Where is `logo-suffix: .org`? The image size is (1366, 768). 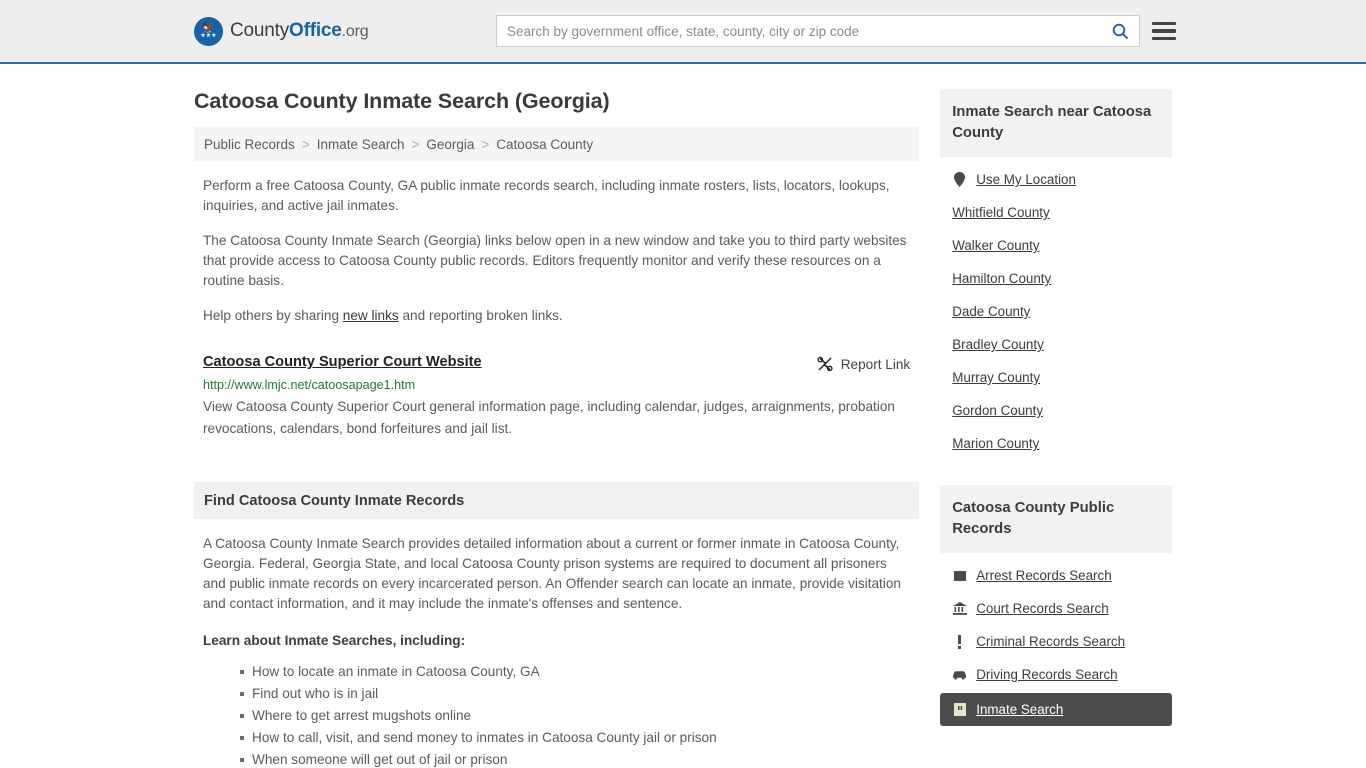
logo-suffix: .org is located at coordinates (355, 31).